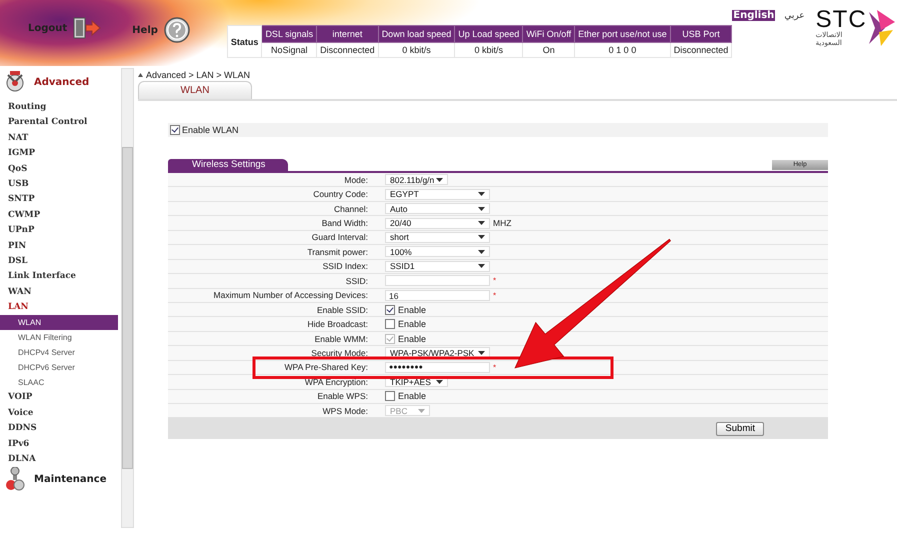 The width and height of the screenshot is (897, 534). Describe the element at coordinates (289, 34) in the screenshot. I see `table-header: DSL signals` at that location.